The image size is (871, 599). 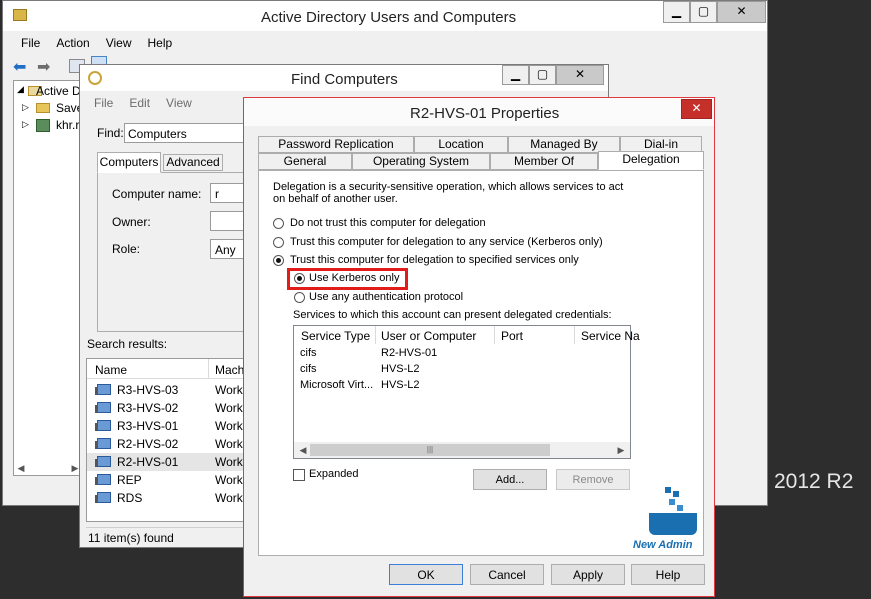 I want to click on table-row: R3-HVS-01 Work, so click(x=166, y=426).